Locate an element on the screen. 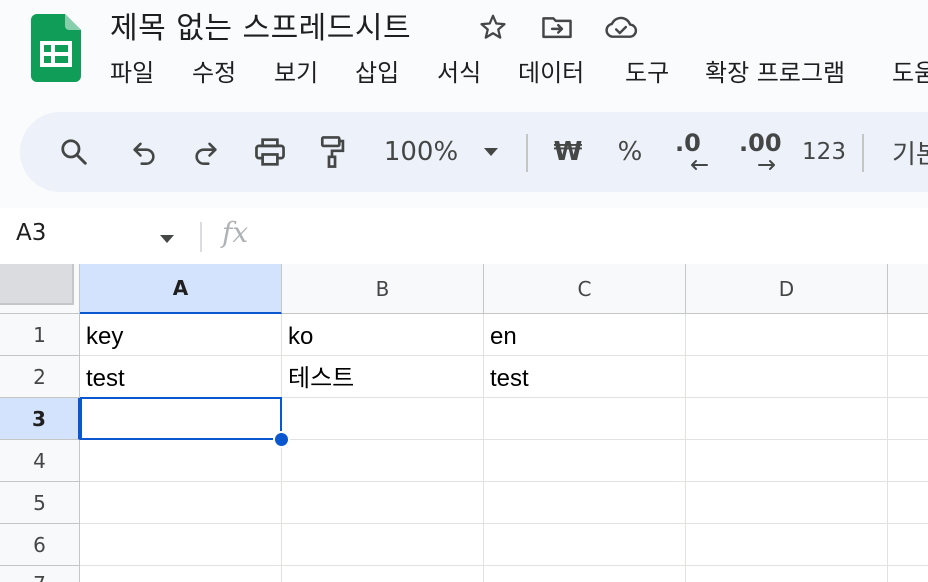  row-header-2: 2 is located at coordinates (40, 377).